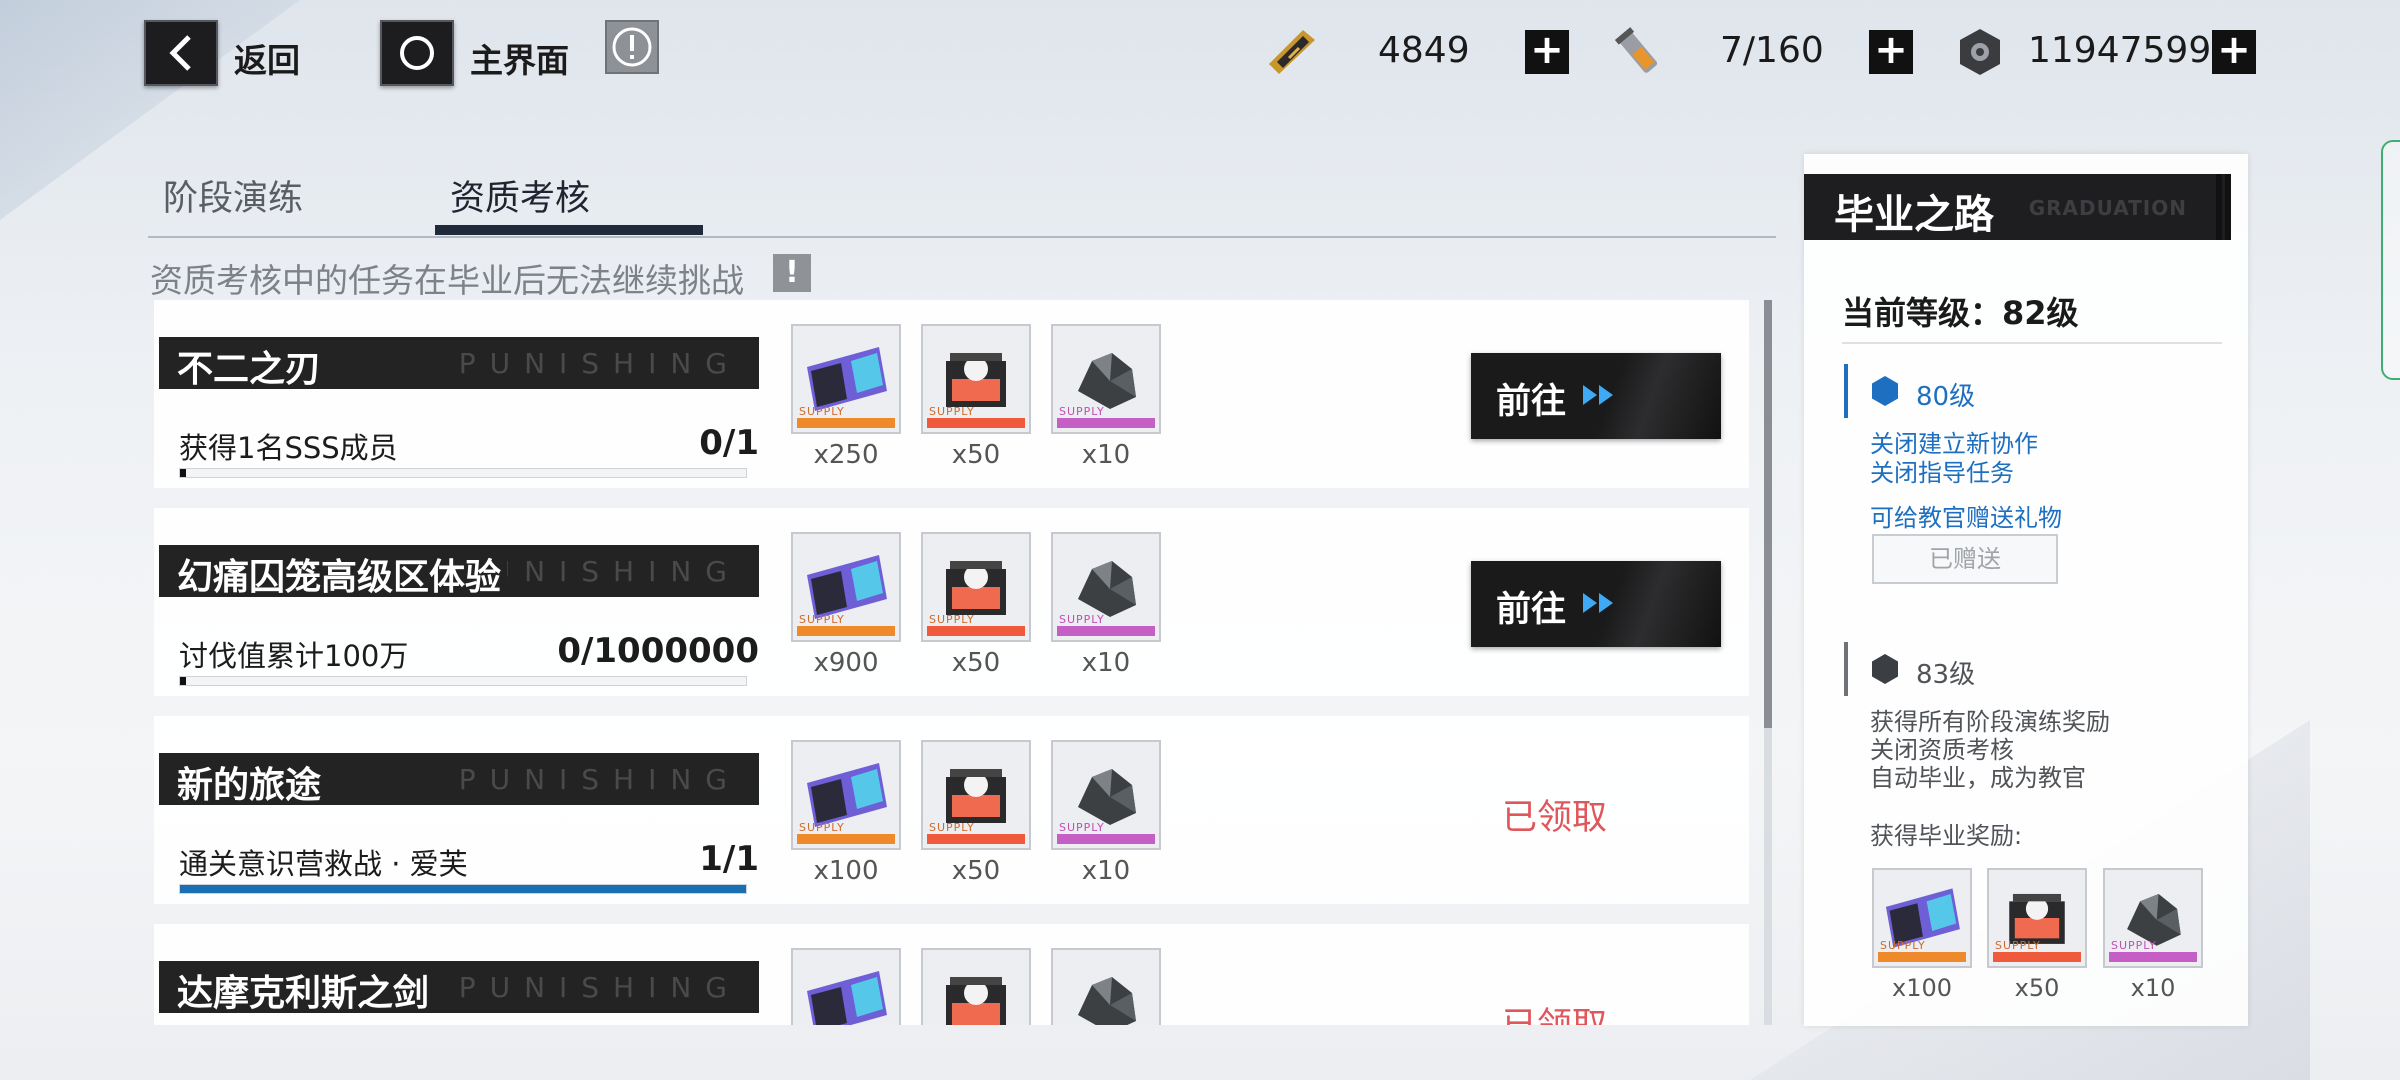 The image size is (2400, 1080). What do you see at coordinates (1638, 52) in the screenshot?
I see `serum-vial-icon` at bounding box center [1638, 52].